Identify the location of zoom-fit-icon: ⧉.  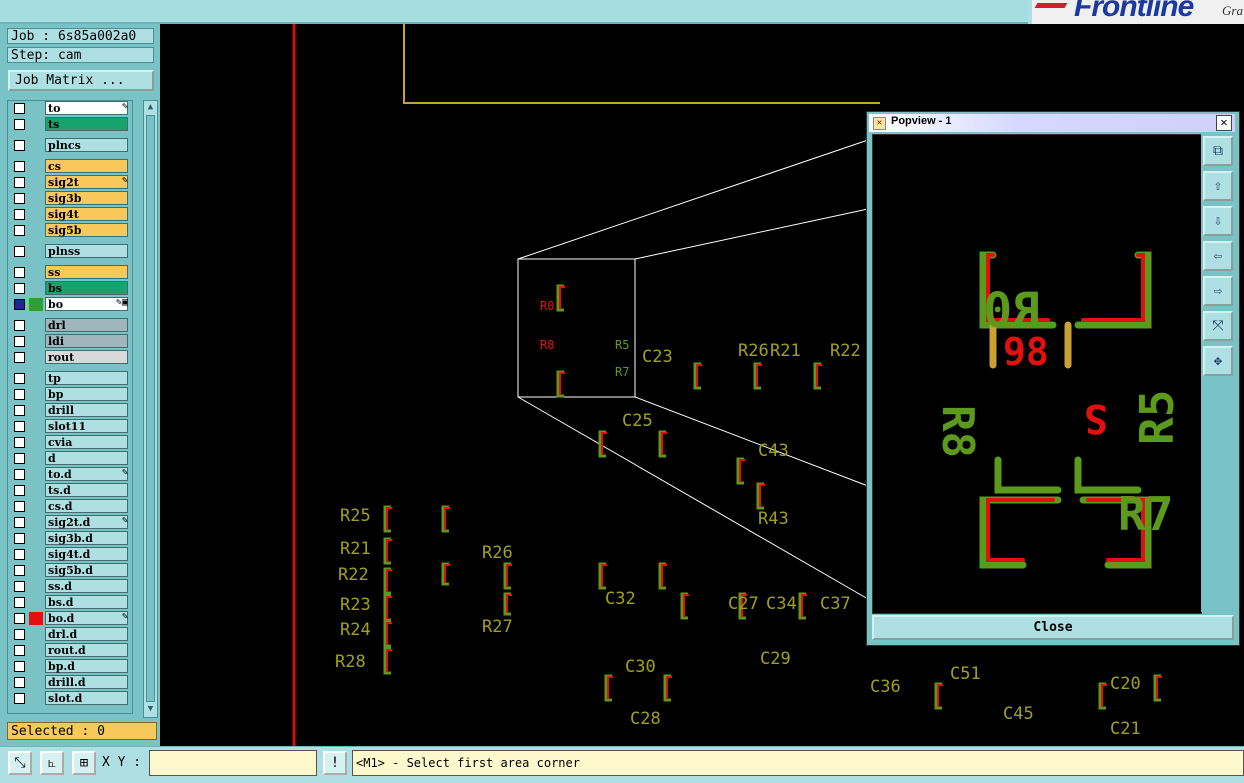
(1218, 151).